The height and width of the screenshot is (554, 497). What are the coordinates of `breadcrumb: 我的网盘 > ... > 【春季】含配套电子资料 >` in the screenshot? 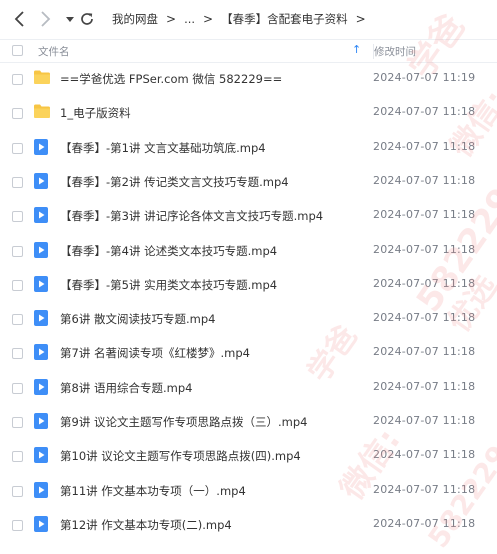 It's located at (243, 19).